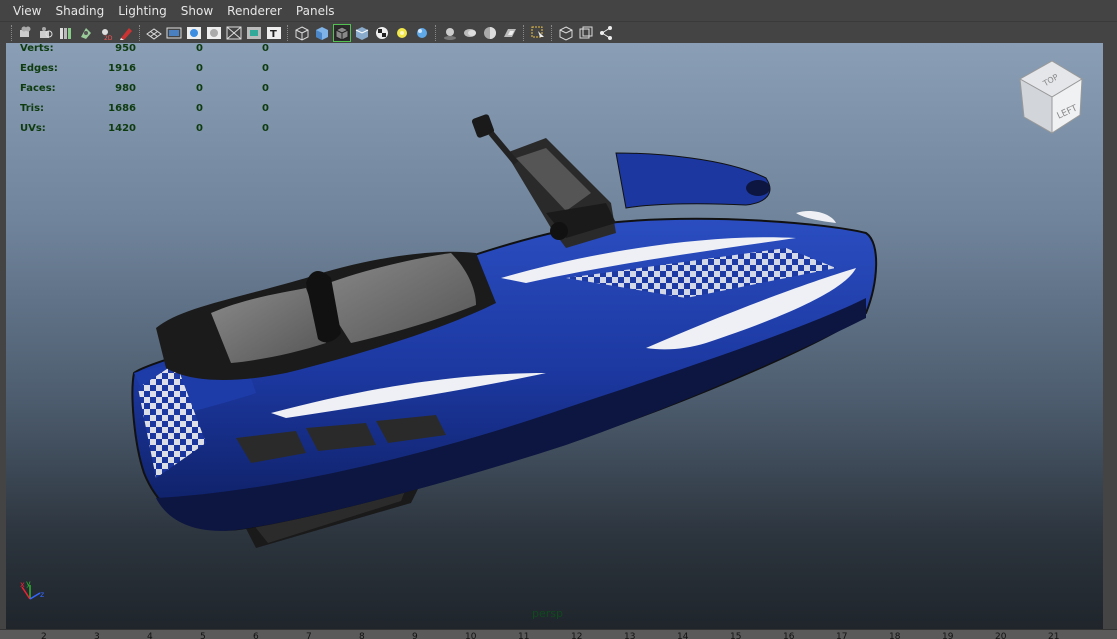  Describe the element at coordinates (39, 68) in the screenshot. I see `hud-label: Edges:` at that location.